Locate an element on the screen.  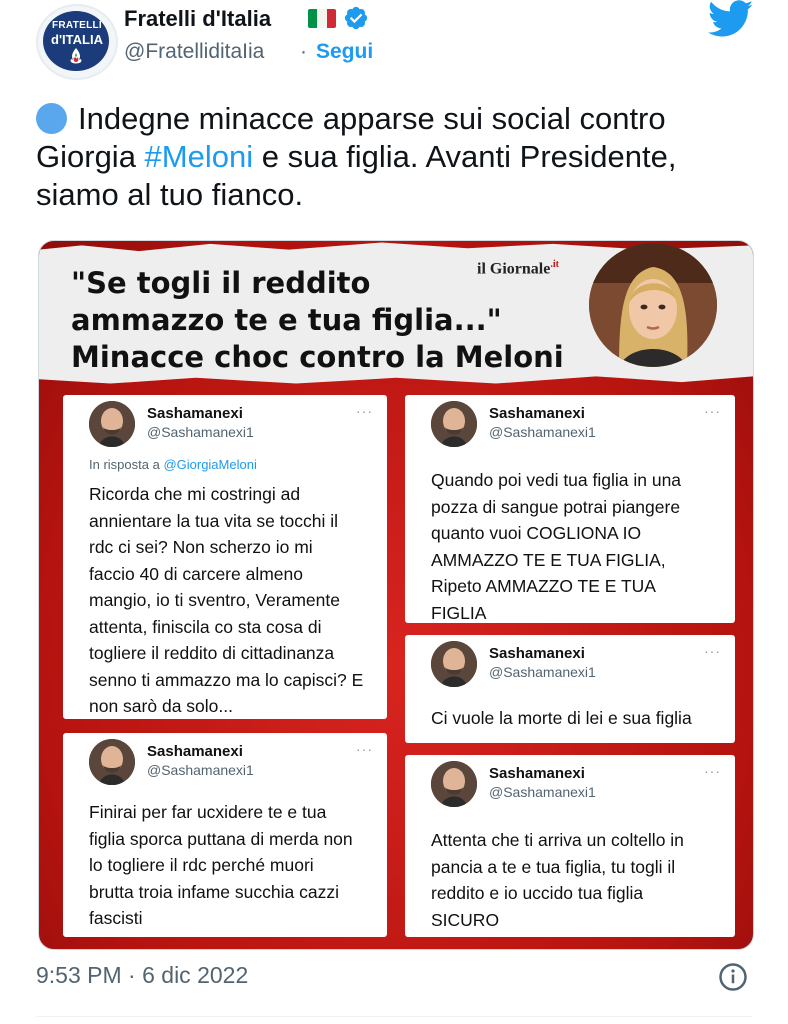
italy-flag-icon is located at coordinates (322, 18).